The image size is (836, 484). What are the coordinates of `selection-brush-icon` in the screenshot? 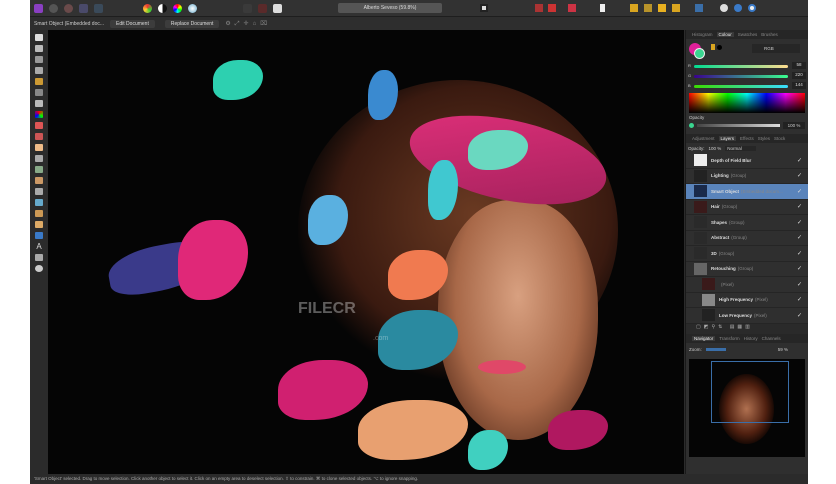 It's located at (39, 81).